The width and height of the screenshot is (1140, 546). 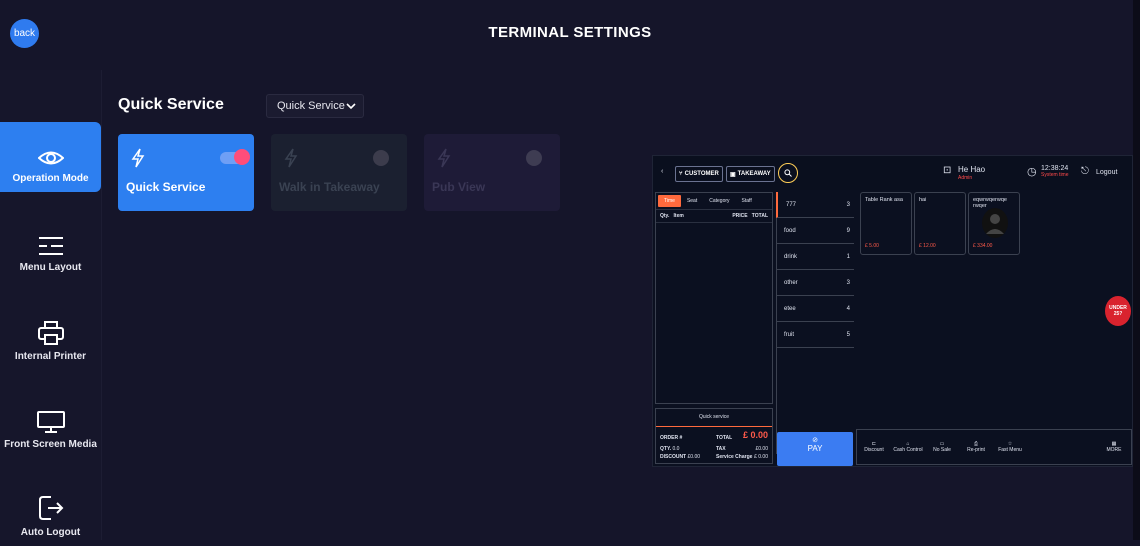 I want to click on cutlery-icon: ⑂, so click(x=681, y=174).